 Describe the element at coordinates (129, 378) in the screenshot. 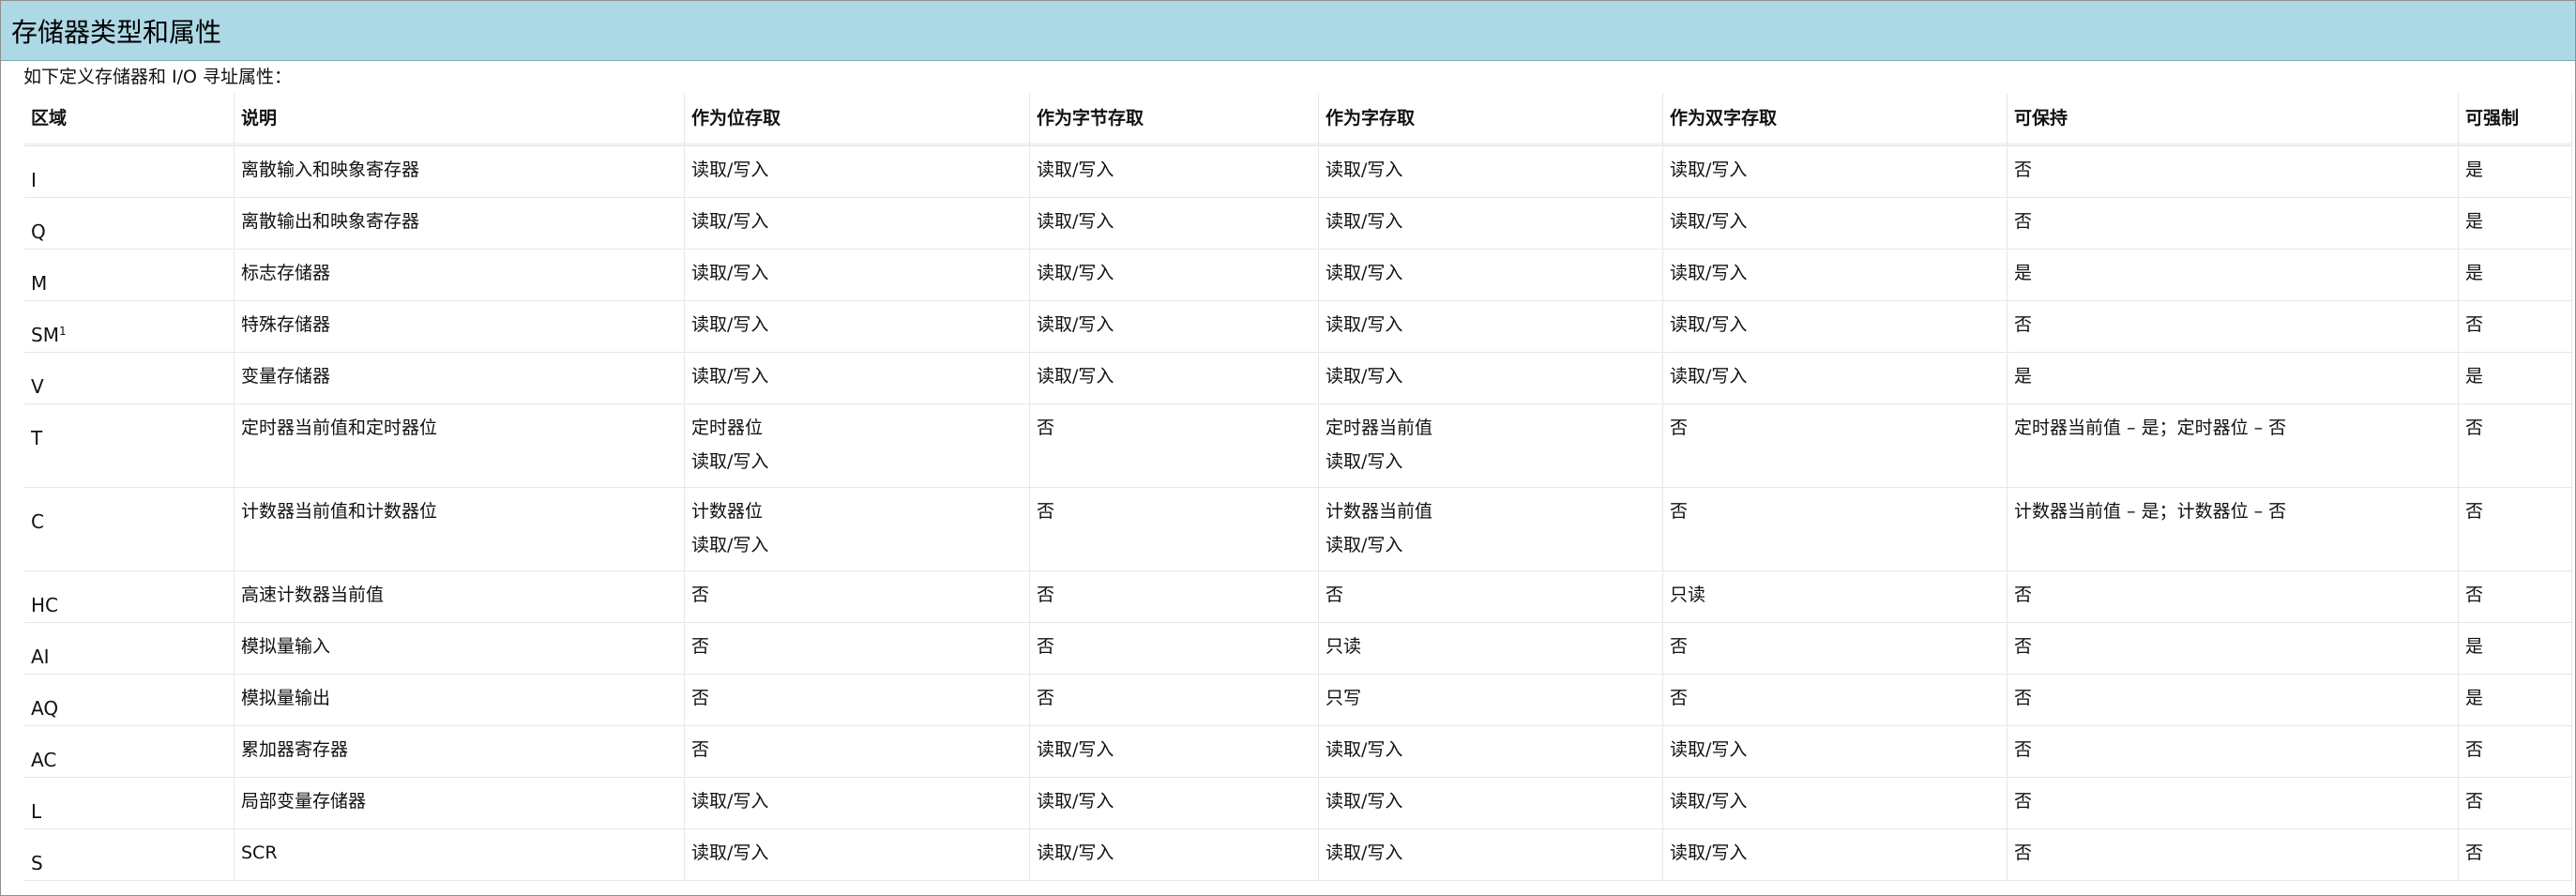

I see `cell-area: V` at that location.